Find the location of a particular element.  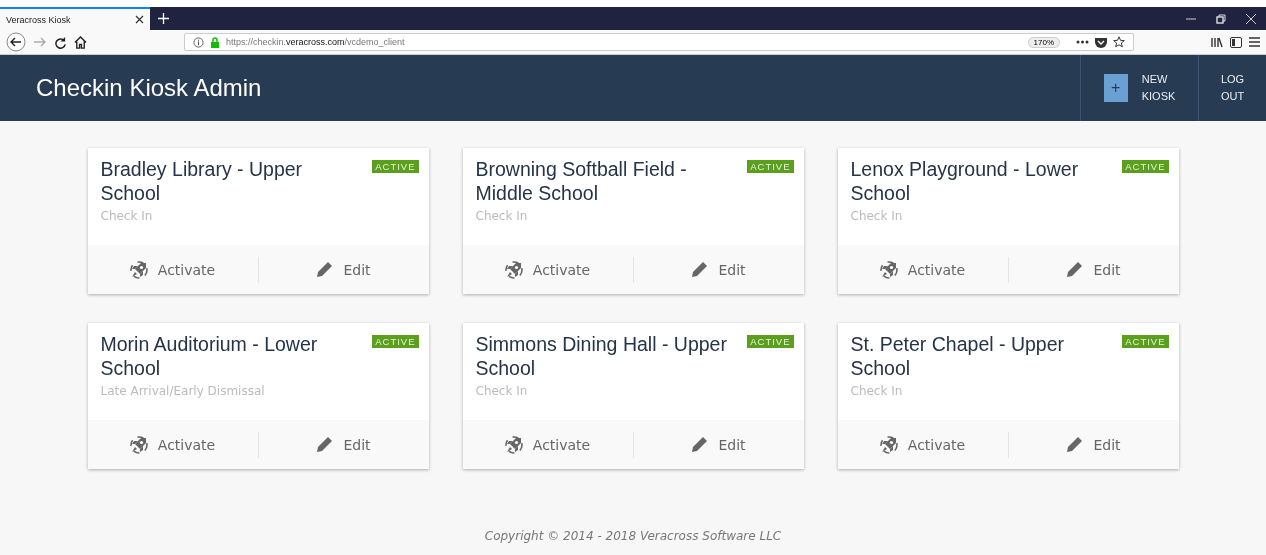

kiosk-name: Simmons Dining Hall - Upper School is located at coordinates (601, 356).